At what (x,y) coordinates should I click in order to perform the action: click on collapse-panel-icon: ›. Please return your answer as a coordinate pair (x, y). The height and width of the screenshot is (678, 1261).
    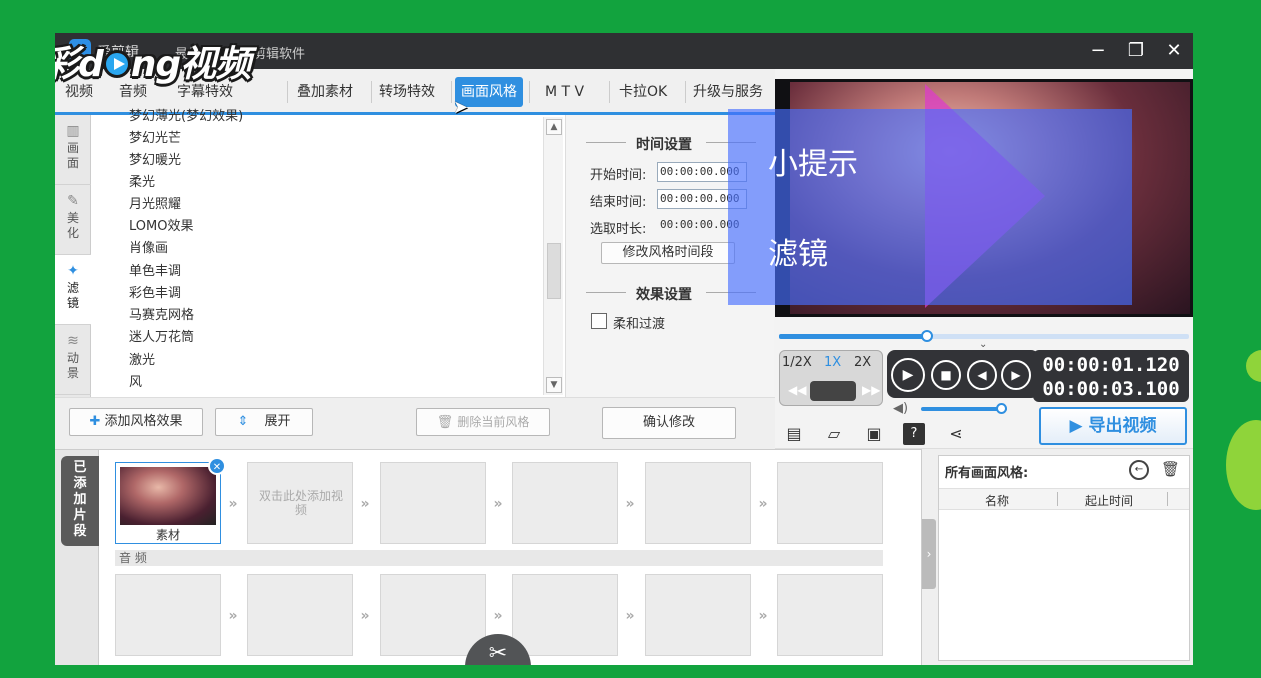
    Looking at the image, I should click on (929, 554).